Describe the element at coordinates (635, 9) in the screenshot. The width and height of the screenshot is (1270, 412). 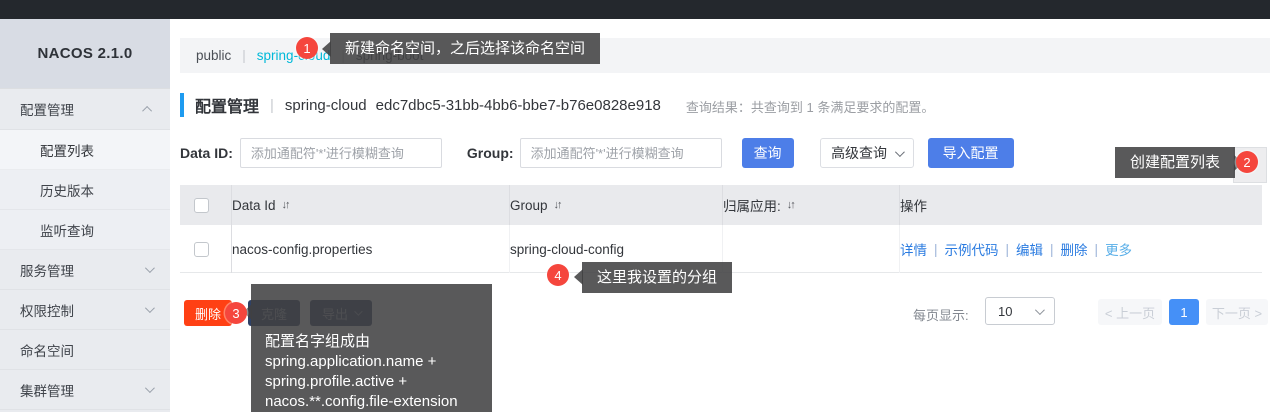
I see `top-bar` at that location.